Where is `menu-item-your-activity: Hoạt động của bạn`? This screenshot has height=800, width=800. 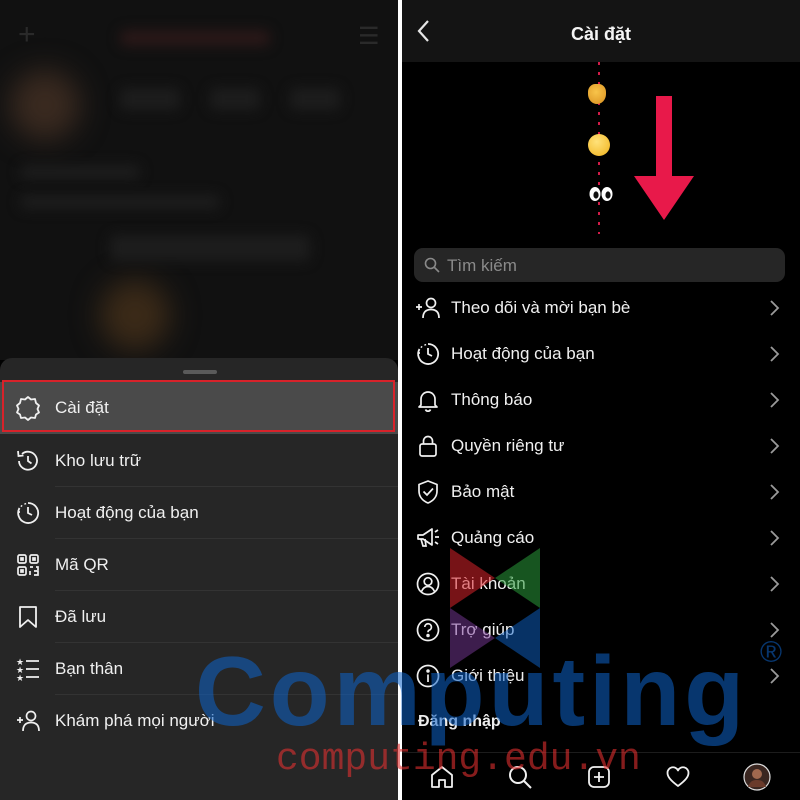 menu-item-your-activity: Hoạt động của bạn is located at coordinates (199, 513).